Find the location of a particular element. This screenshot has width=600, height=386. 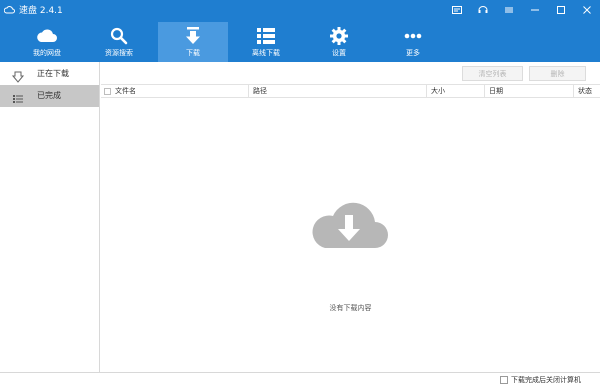

toolbar-offline-download: 离线下载 is located at coordinates (266, 42).